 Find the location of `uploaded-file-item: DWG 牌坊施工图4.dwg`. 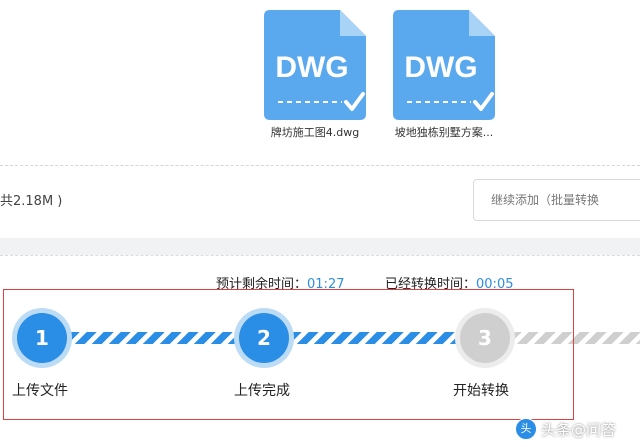

uploaded-file-item: DWG 牌坊施工图4.dwg is located at coordinates (315, 75).